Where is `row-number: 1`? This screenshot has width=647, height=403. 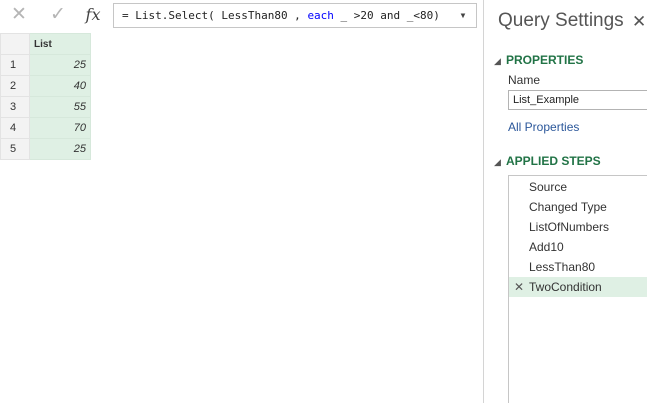 row-number: 1 is located at coordinates (15, 65).